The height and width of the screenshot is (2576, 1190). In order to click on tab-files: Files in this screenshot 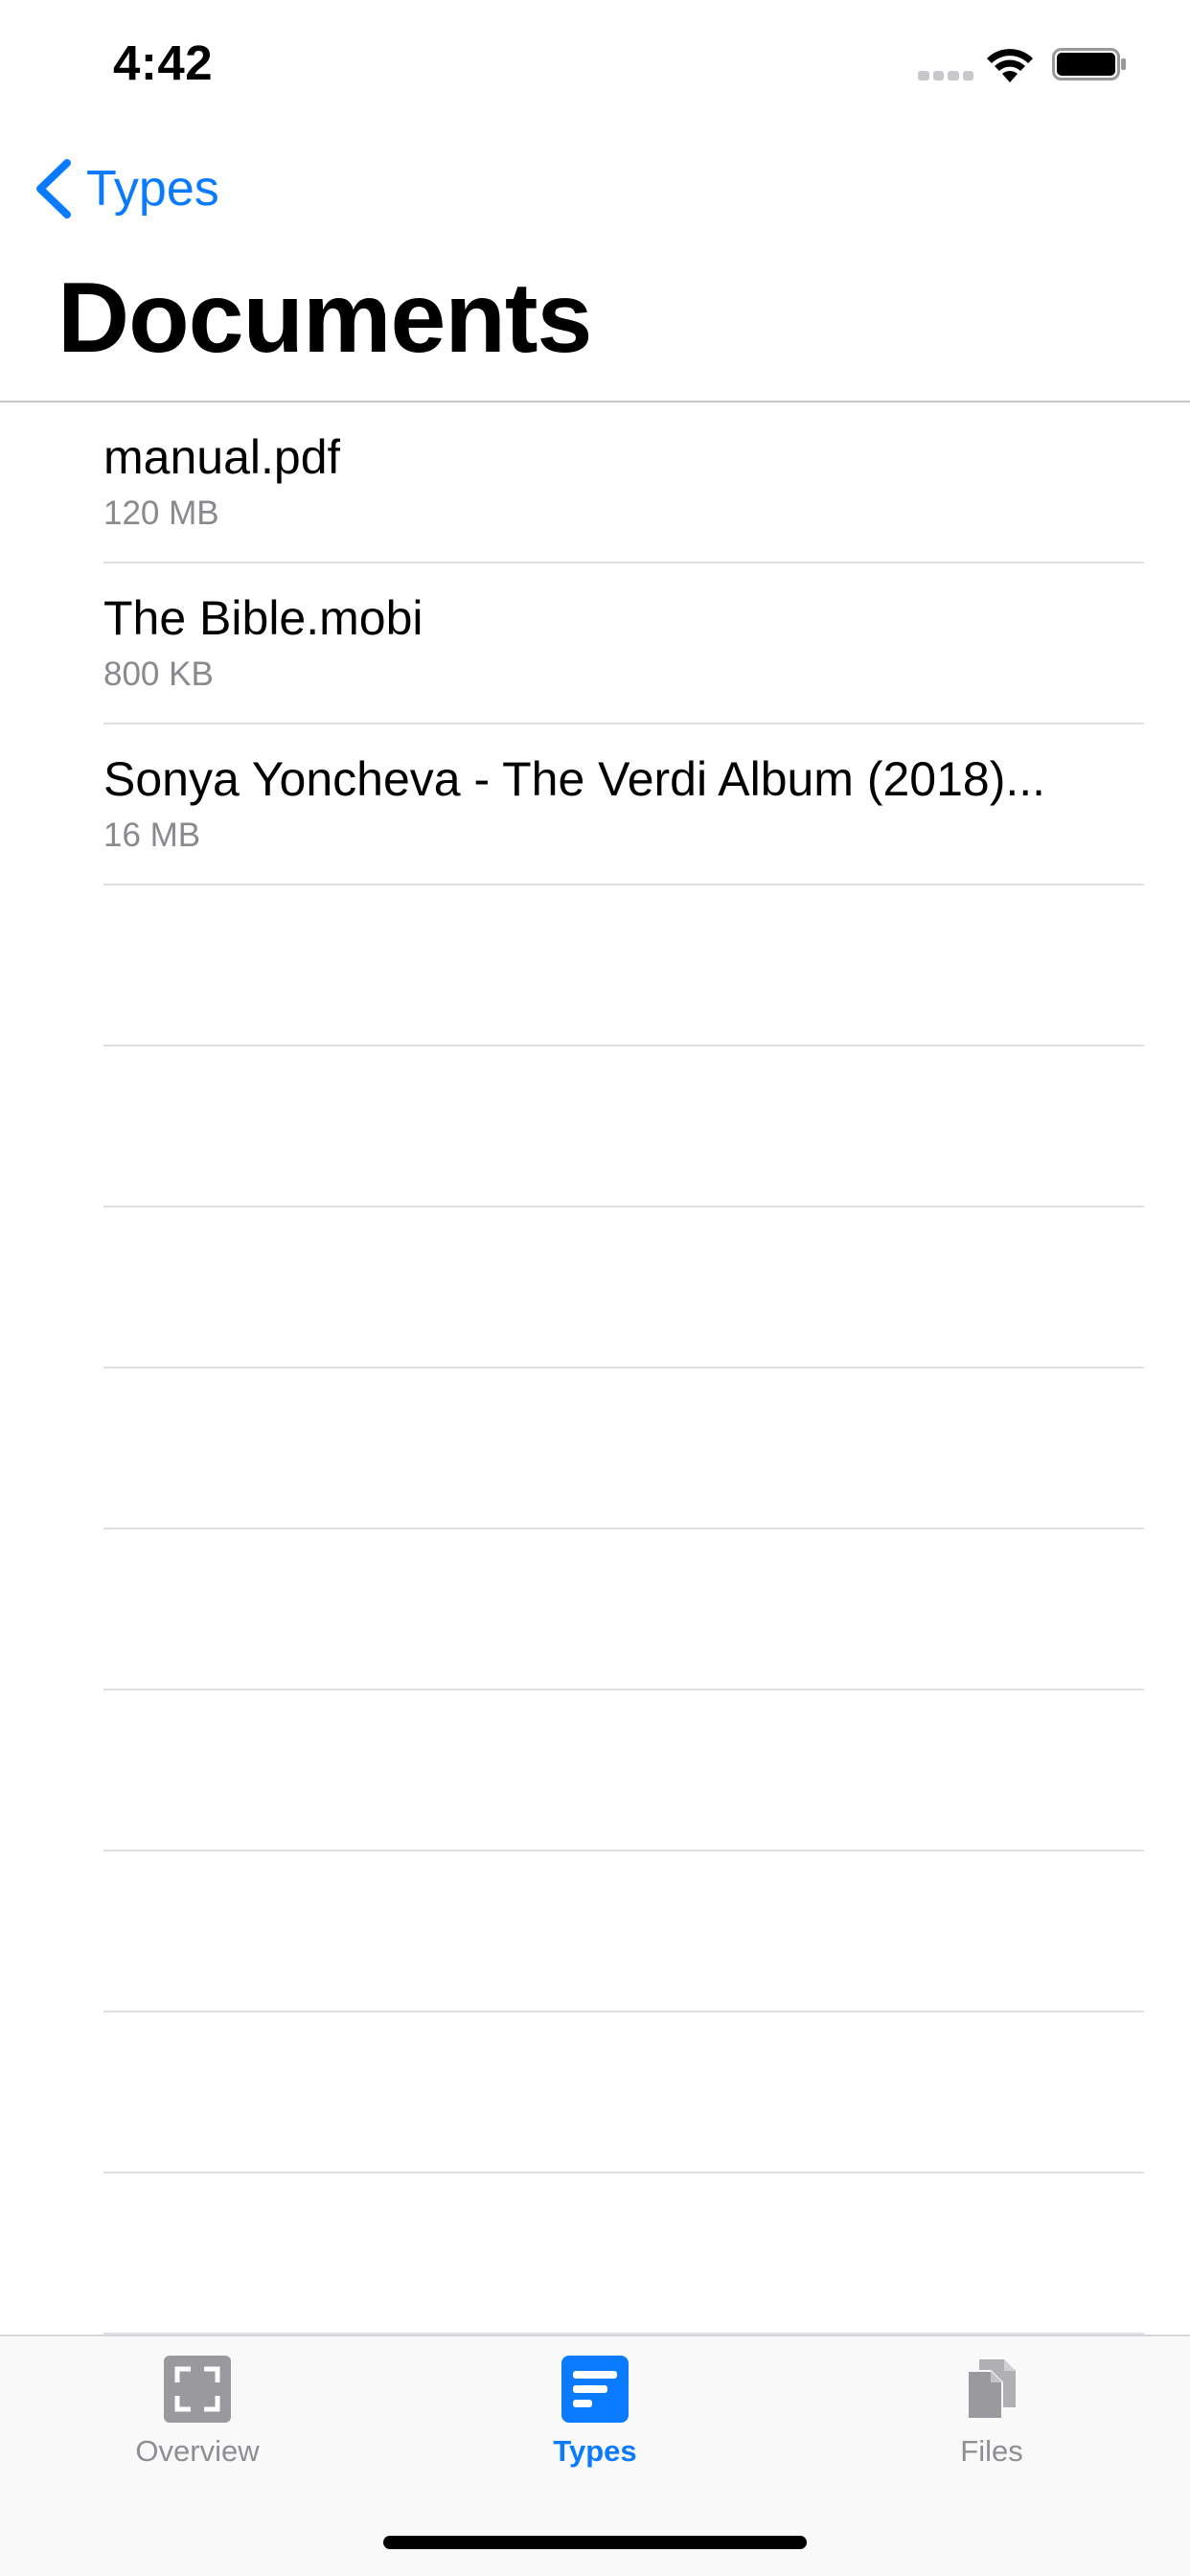, I will do `click(991, 2427)`.